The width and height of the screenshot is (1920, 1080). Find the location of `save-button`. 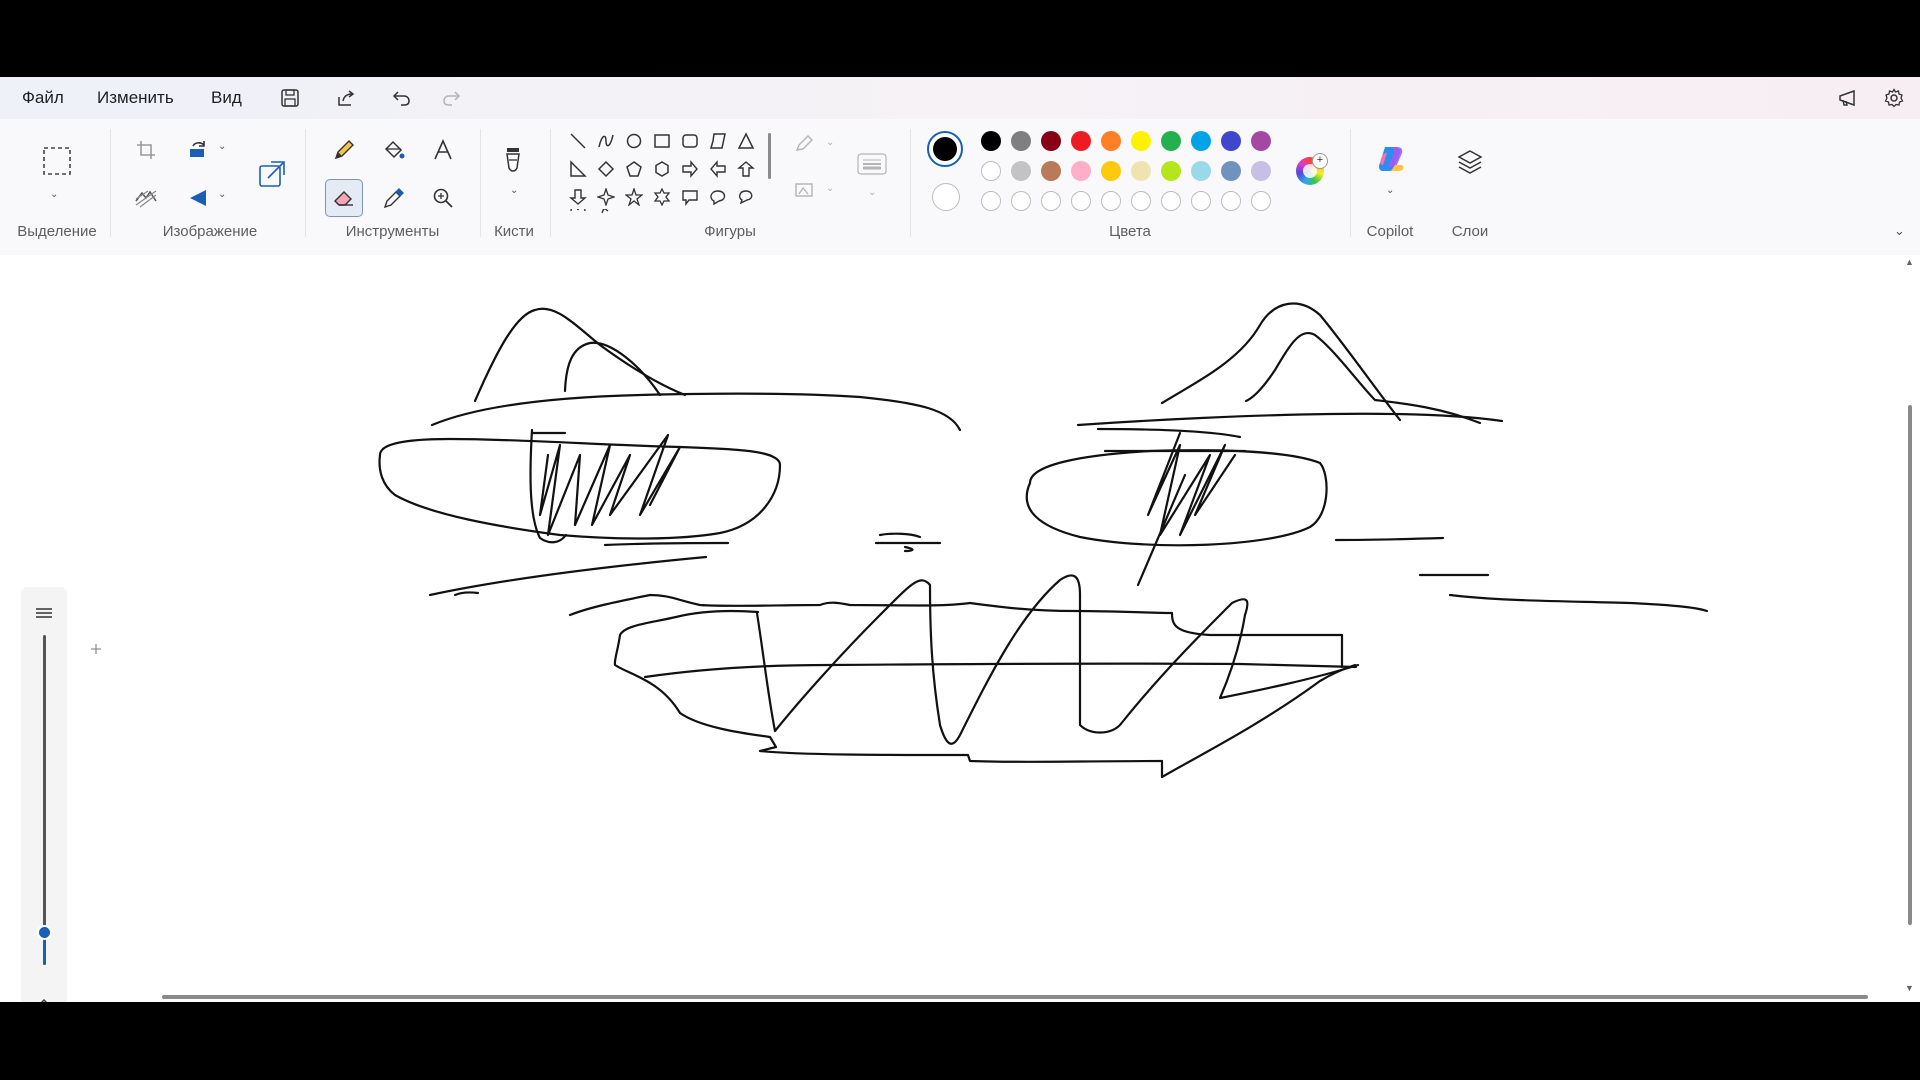

save-button is located at coordinates (290, 98).